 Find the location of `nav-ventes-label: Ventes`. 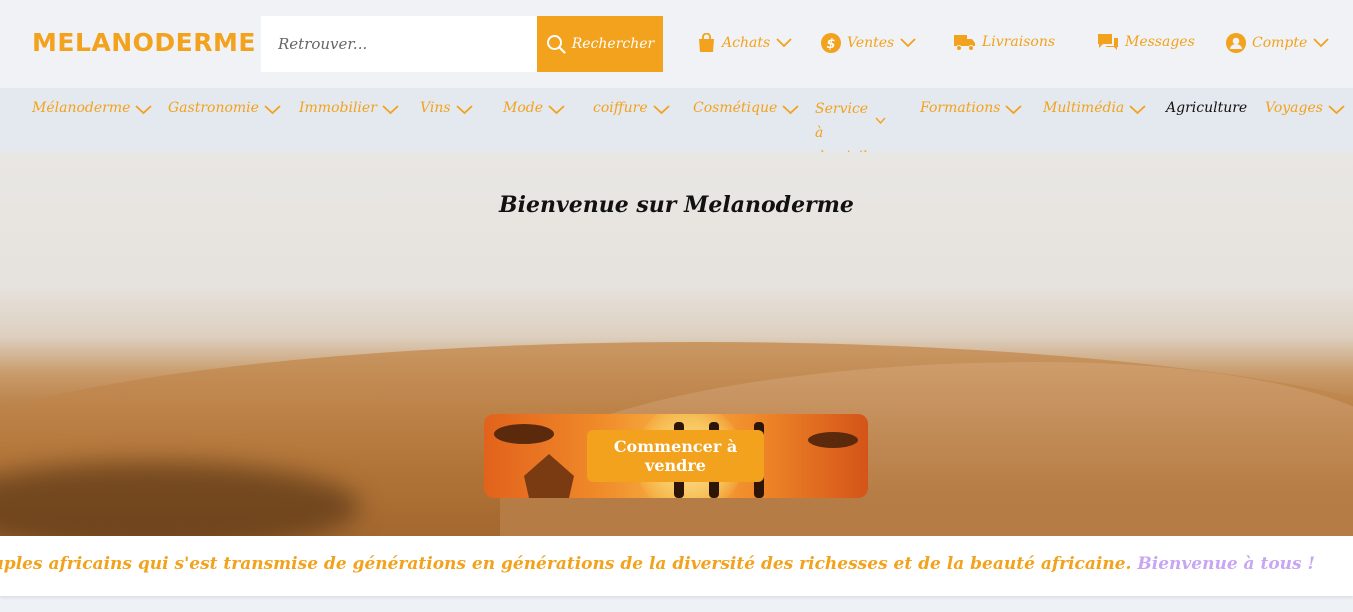

nav-ventes-label: Ventes is located at coordinates (871, 43).